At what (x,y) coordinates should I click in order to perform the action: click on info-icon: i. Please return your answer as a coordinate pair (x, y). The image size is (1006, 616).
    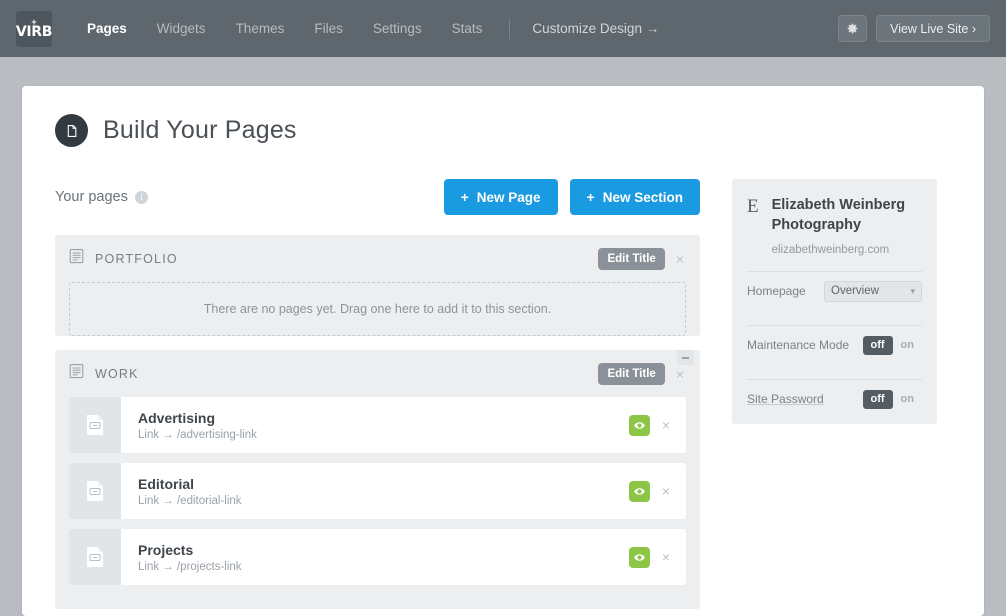
    Looking at the image, I should click on (141, 197).